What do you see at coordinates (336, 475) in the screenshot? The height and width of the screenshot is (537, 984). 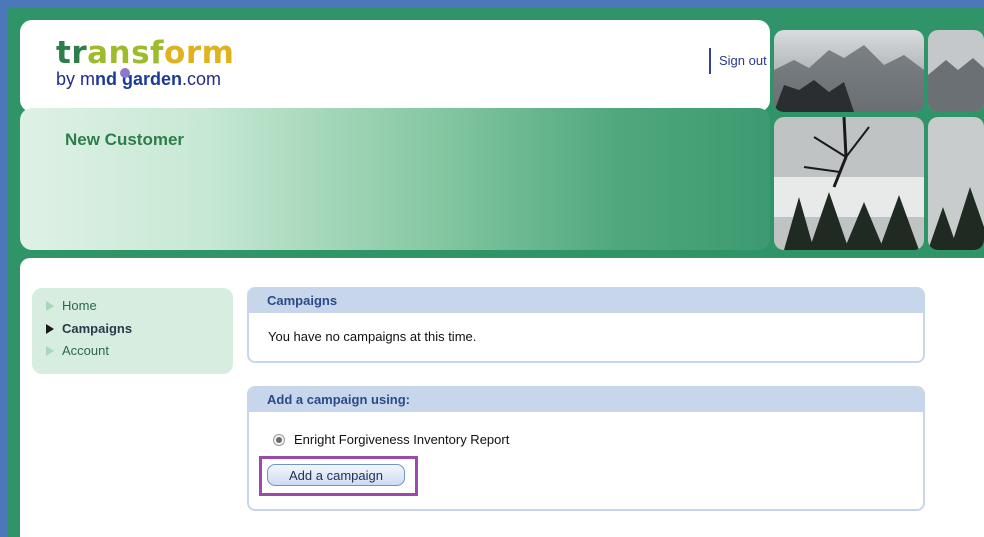 I see `add-campaign-button: Add a campaign` at bounding box center [336, 475].